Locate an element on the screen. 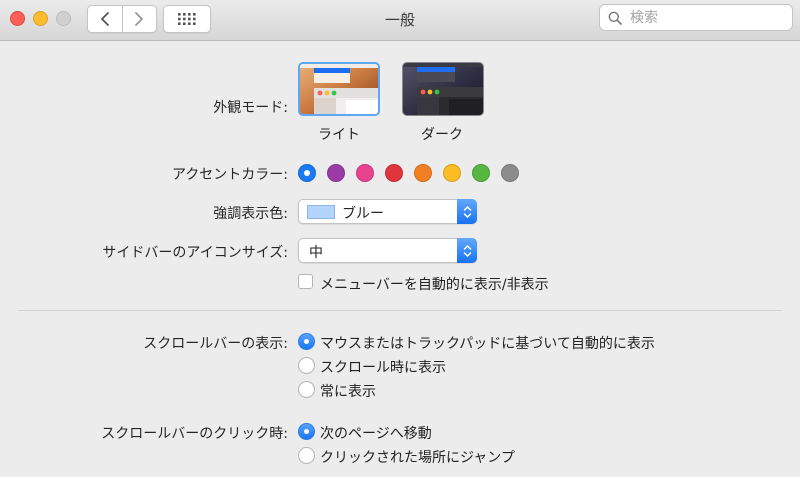 The height and width of the screenshot is (477, 800). search-field is located at coordinates (696, 17).